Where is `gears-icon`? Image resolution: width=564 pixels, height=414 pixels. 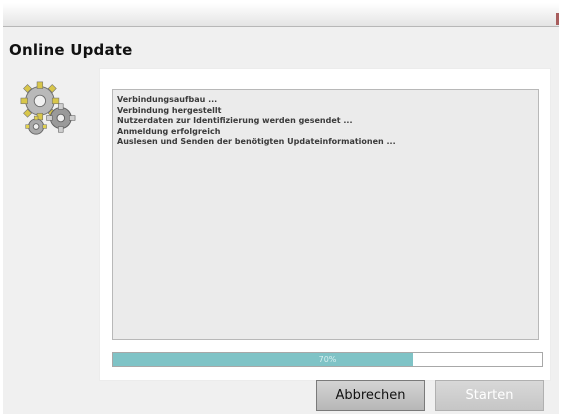
gears-icon is located at coordinates (48, 108).